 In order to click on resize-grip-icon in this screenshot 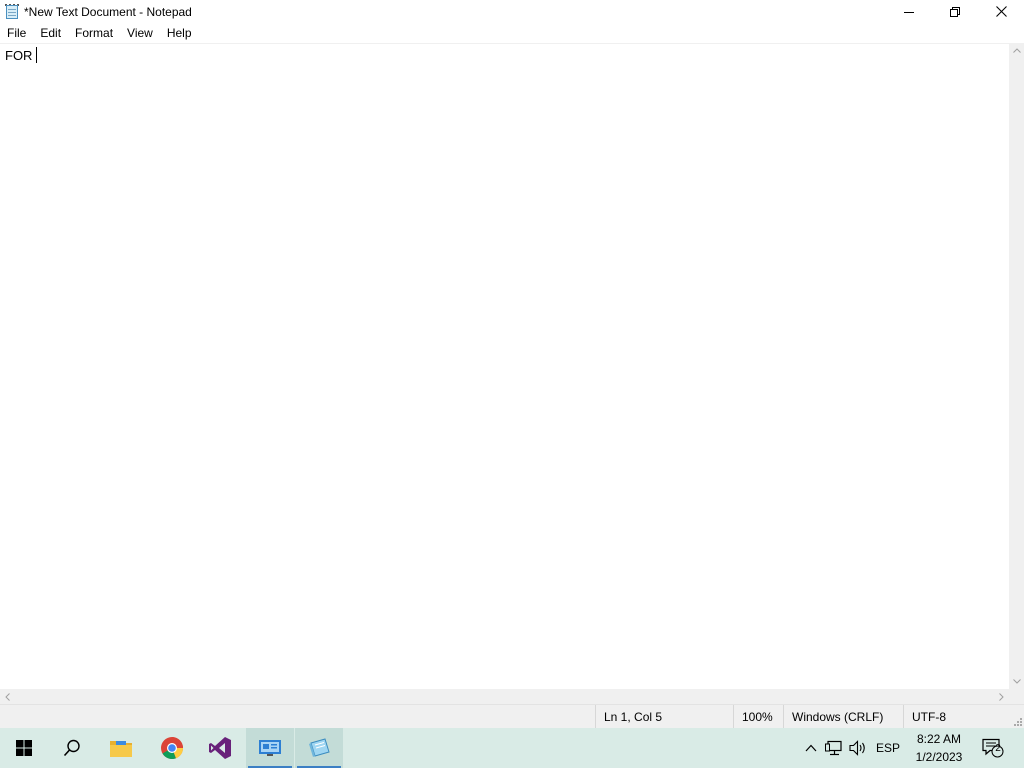, I will do `click(1018, 722)`.